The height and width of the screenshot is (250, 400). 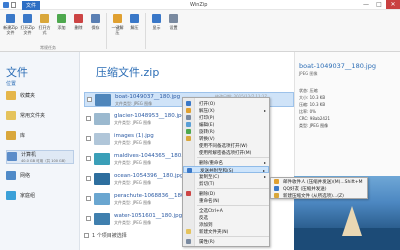 I want to click on menu-item-edit: 编辑(E), so click(x=226, y=124).